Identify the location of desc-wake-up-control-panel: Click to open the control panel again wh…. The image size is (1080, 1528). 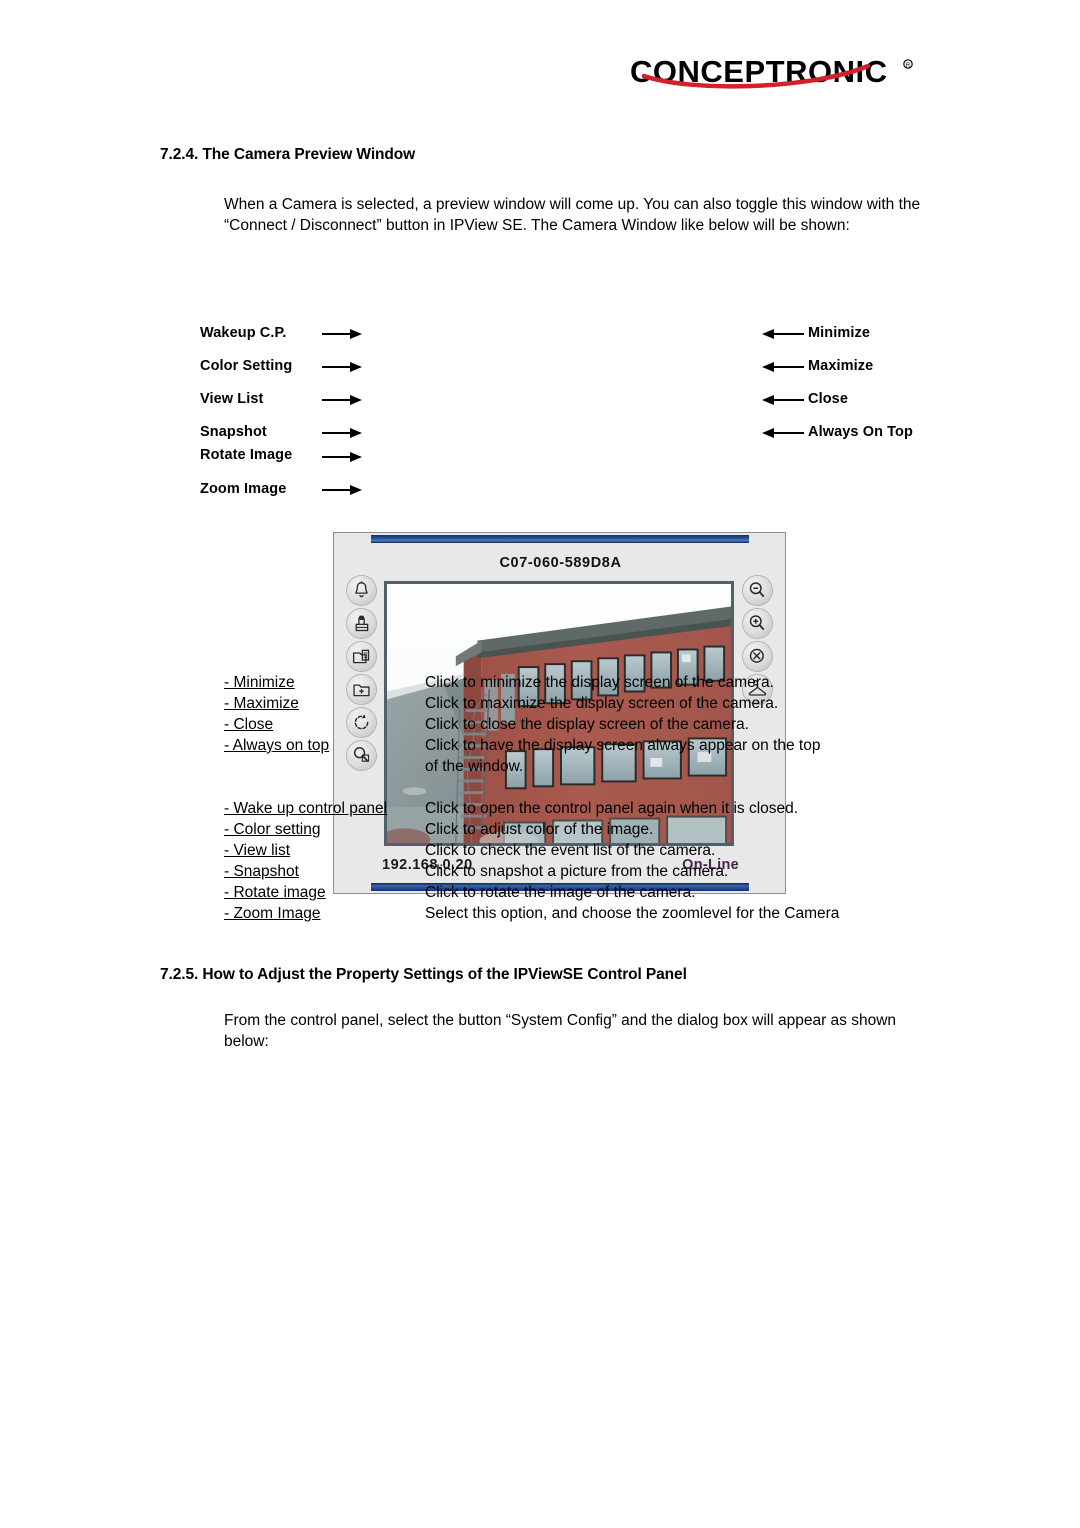
(612, 808).